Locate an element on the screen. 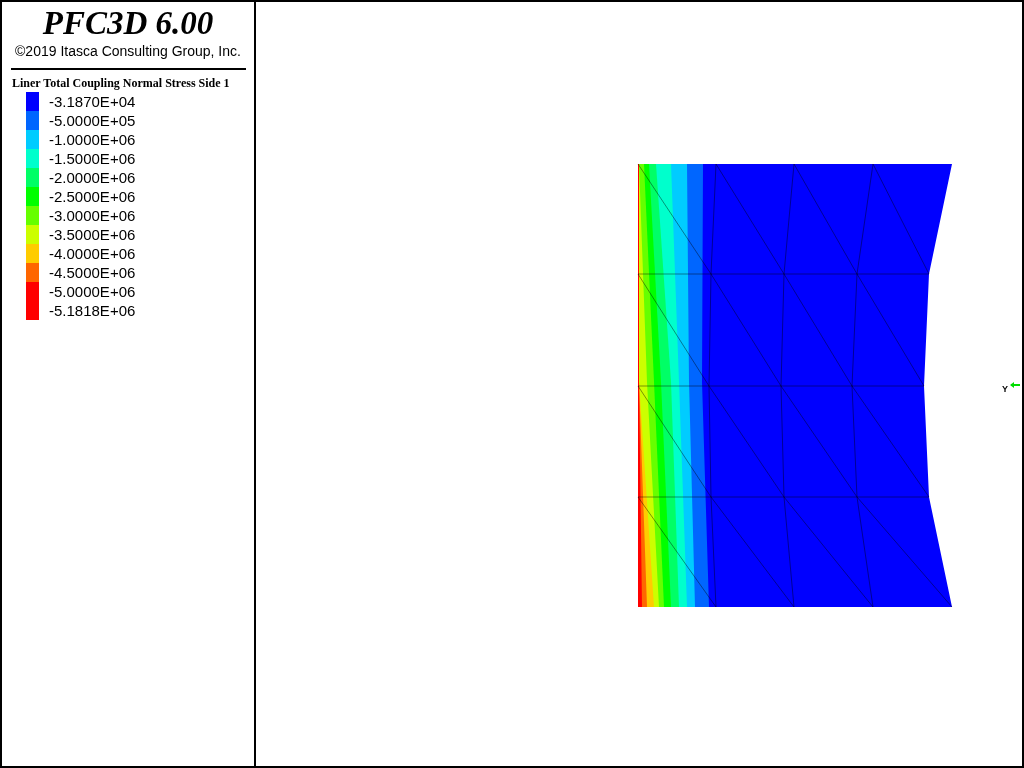 The height and width of the screenshot is (768, 1024). legend-value: -2.0000E+06 is located at coordinates (92, 177).